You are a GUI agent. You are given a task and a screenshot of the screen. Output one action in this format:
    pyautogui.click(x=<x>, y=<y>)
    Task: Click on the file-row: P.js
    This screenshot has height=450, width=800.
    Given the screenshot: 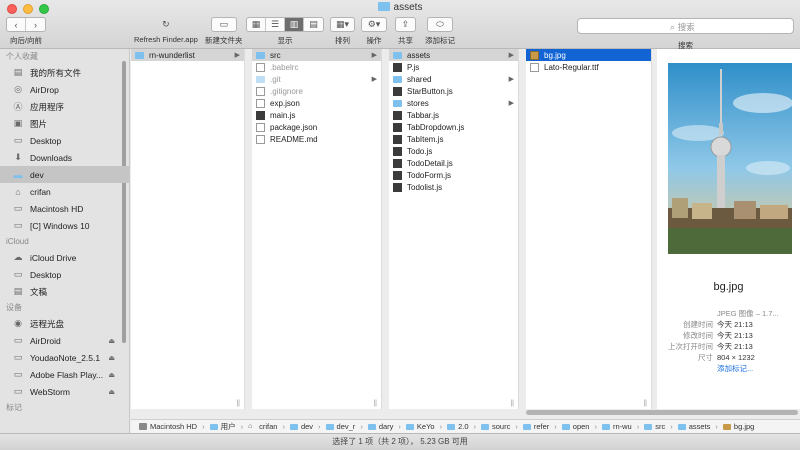 What is the action you would take?
    pyautogui.click(x=453, y=67)
    